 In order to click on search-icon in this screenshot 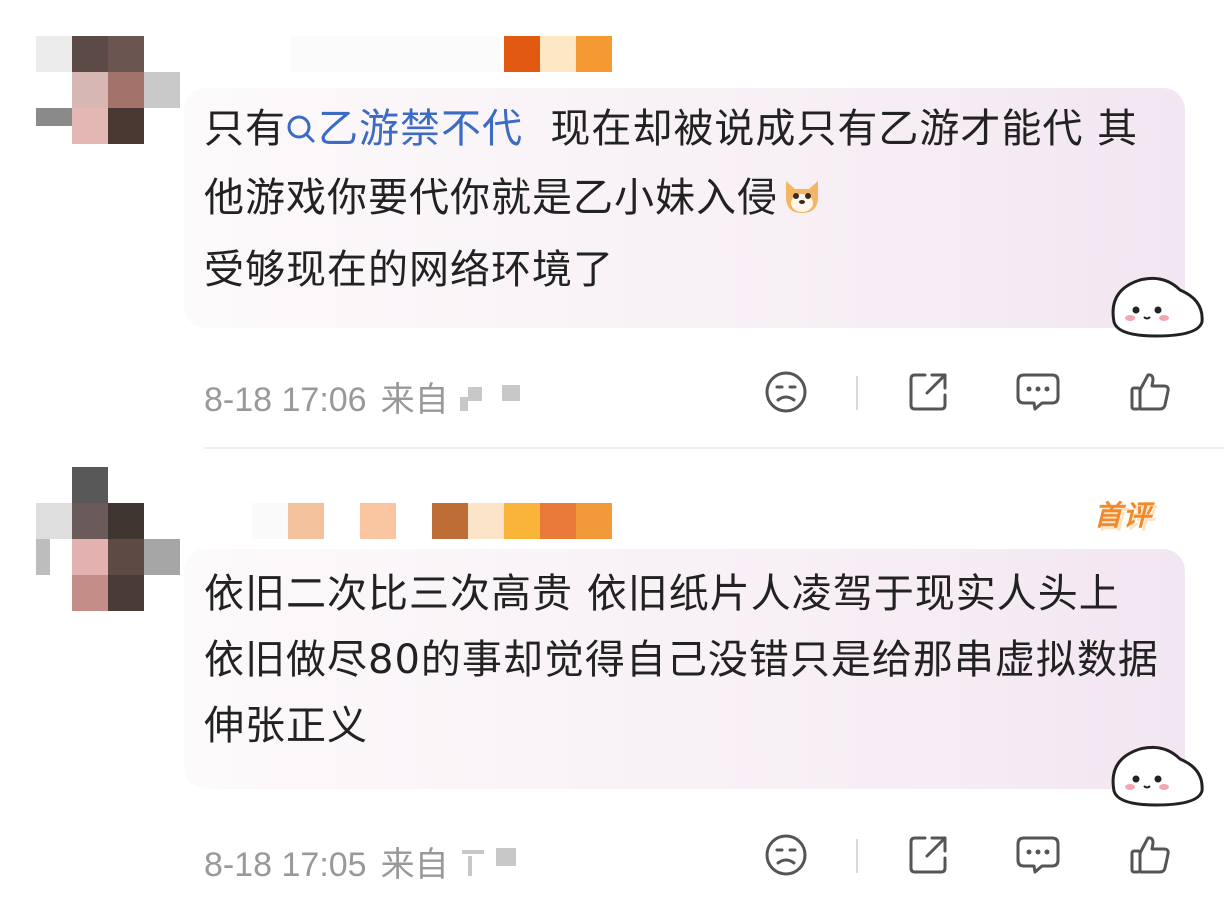, I will do `click(301, 132)`.